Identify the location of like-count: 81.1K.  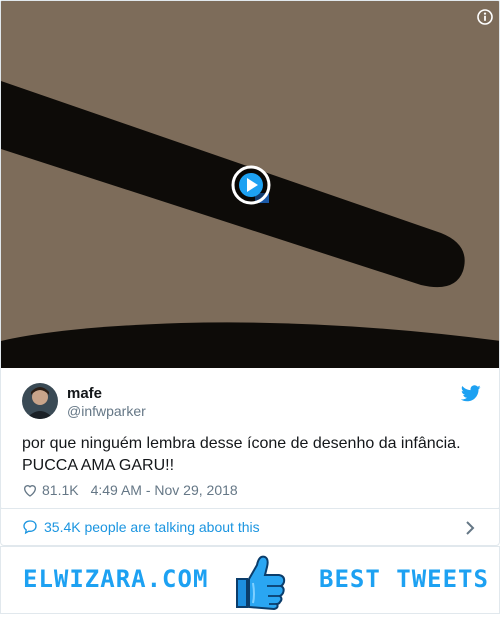
(60, 490).